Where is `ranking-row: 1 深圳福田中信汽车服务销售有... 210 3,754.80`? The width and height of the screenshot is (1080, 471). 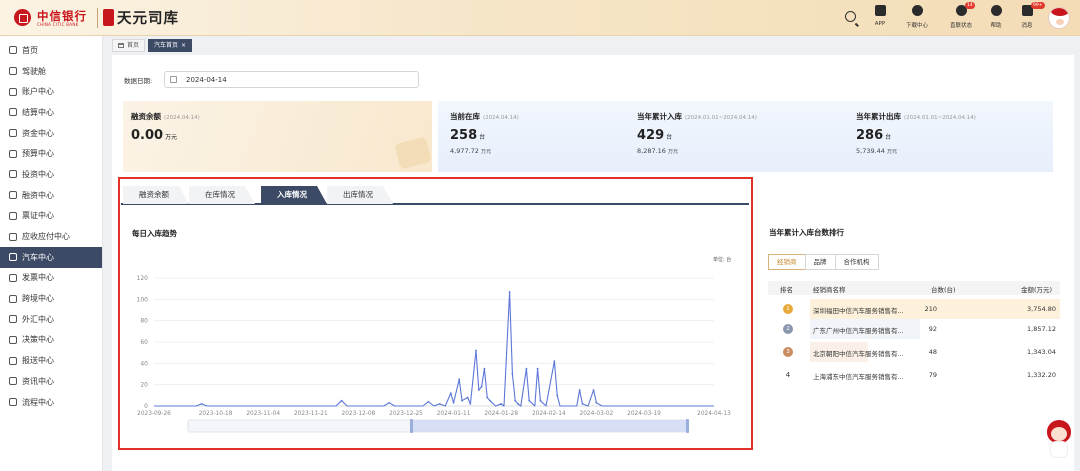
ranking-row: 1 深圳福田中信汽车服务销售有... 210 3,754.80 is located at coordinates (914, 309).